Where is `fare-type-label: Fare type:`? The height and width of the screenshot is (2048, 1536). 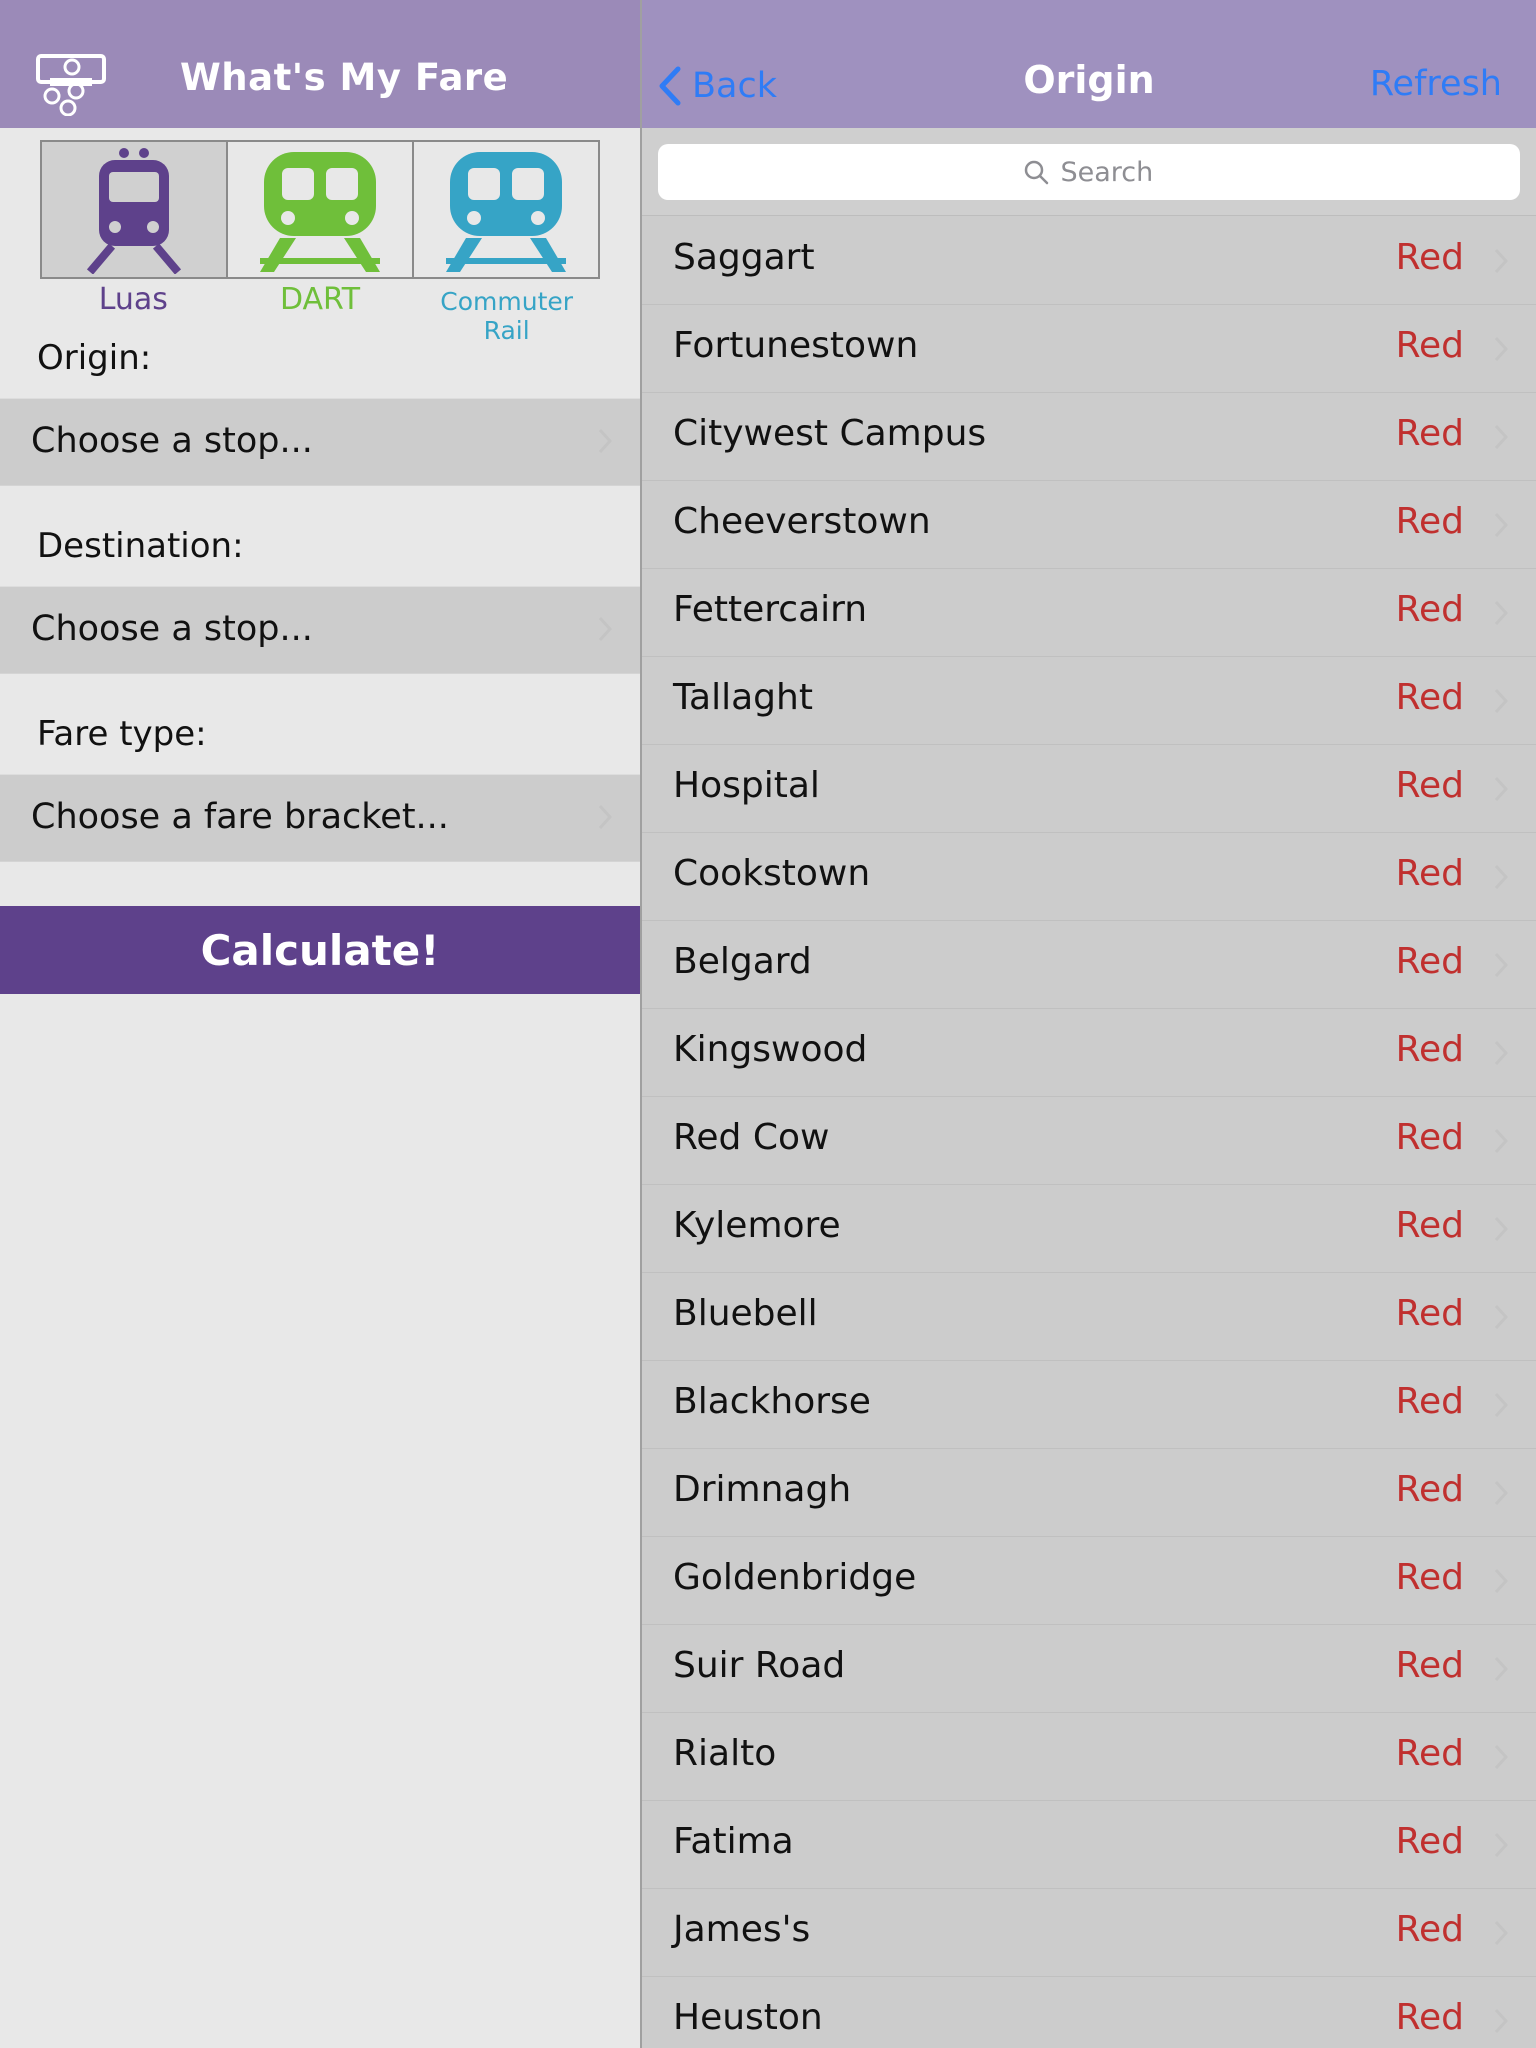
fare-type-label: Fare type: is located at coordinates (122, 734).